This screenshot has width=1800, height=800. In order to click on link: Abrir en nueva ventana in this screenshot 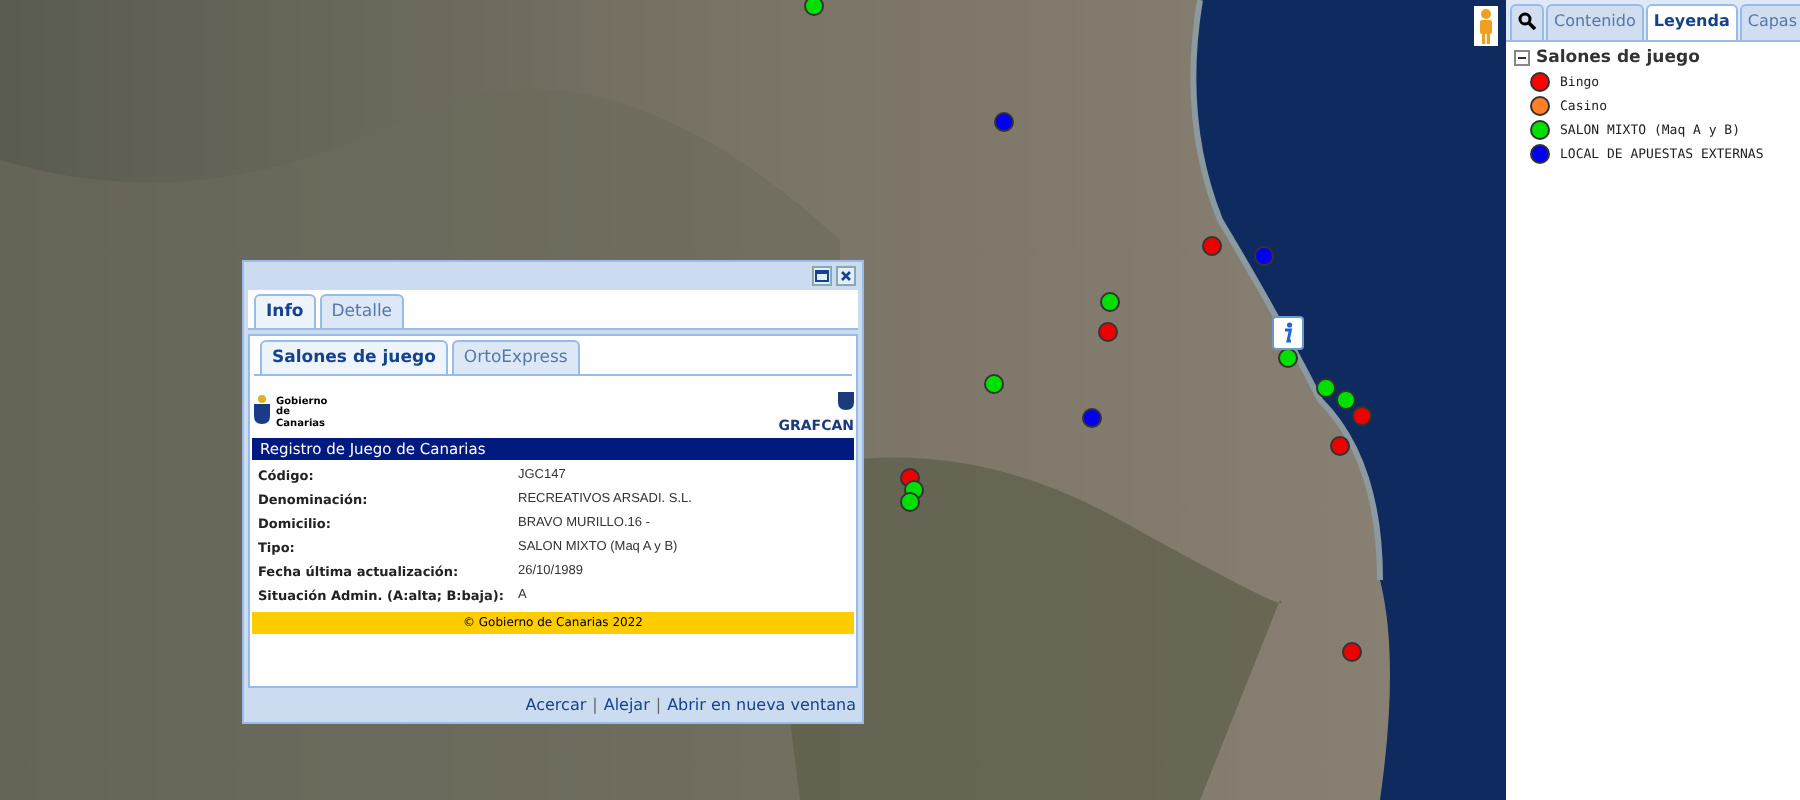, I will do `click(761, 705)`.